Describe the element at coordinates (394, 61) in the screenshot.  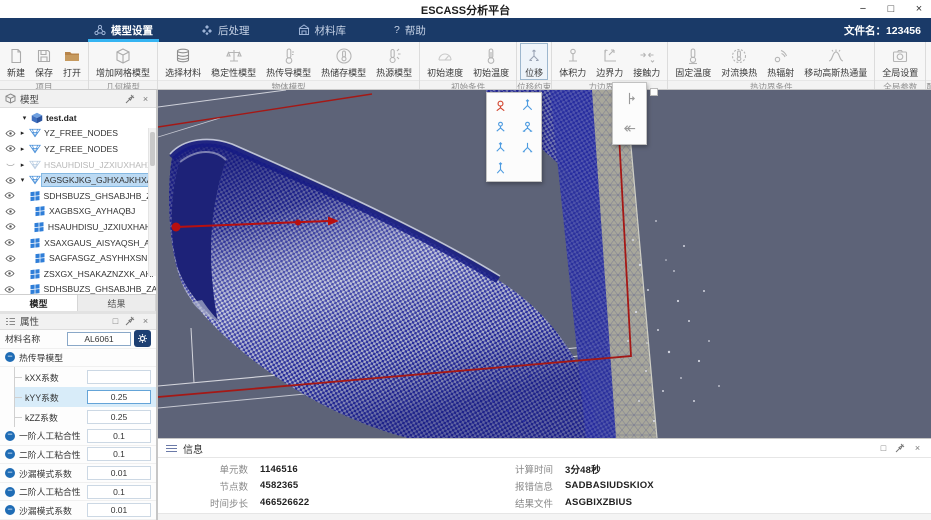
I see `heat-source-model-button: 热源模型` at that location.